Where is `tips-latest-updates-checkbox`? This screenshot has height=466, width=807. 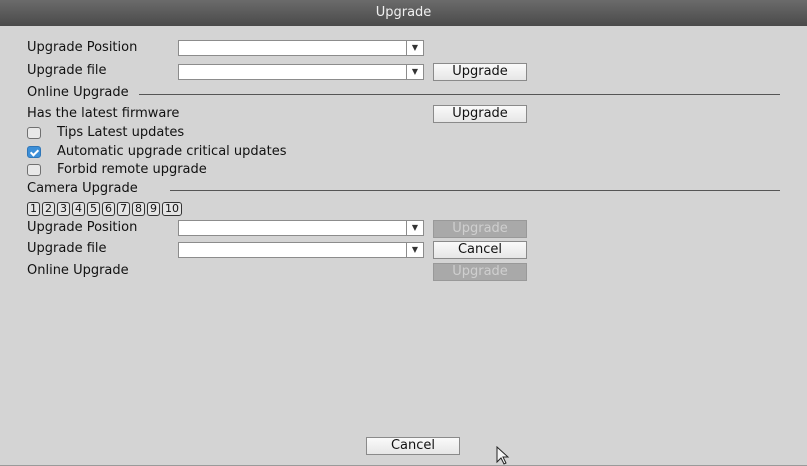
tips-latest-updates-checkbox is located at coordinates (34, 133).